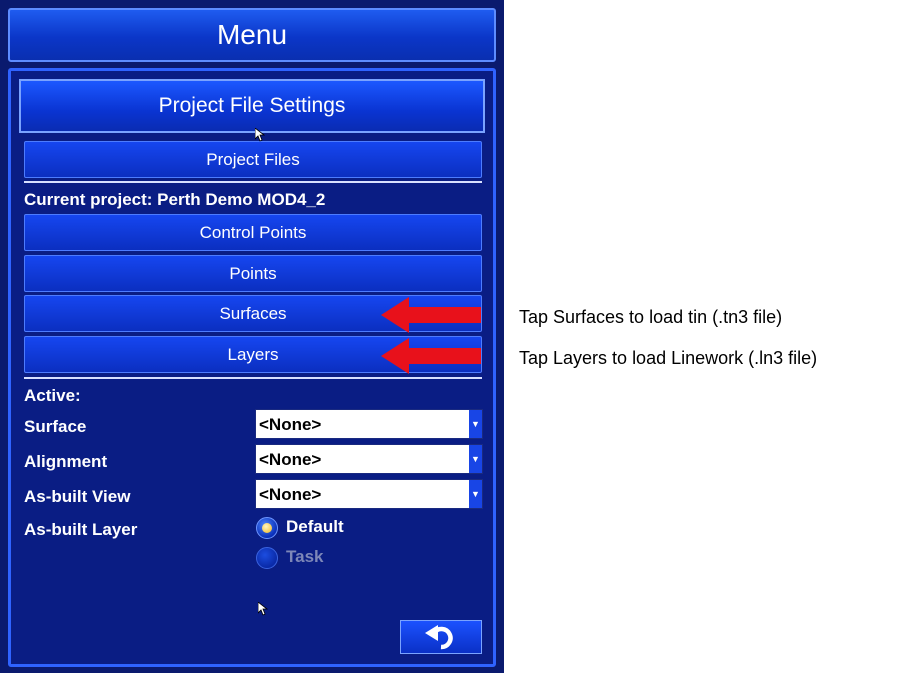 The height and width of the screenshot is (673, 904). I want to click on window-title: Menu, so click(252, 35).